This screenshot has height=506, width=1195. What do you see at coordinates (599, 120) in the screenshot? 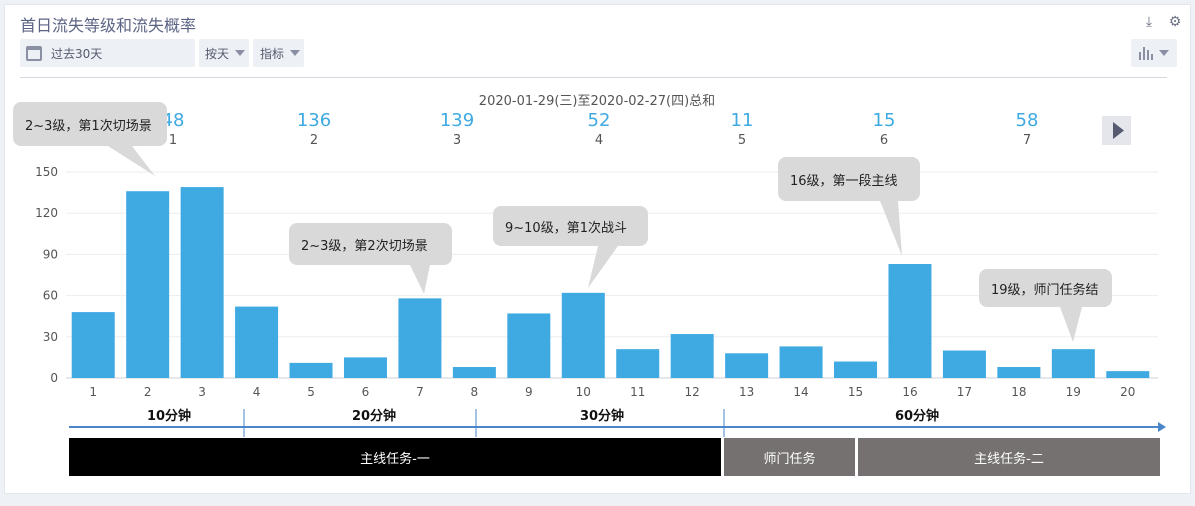
I see `summary-value: 52` at bounding box center [599, 120].